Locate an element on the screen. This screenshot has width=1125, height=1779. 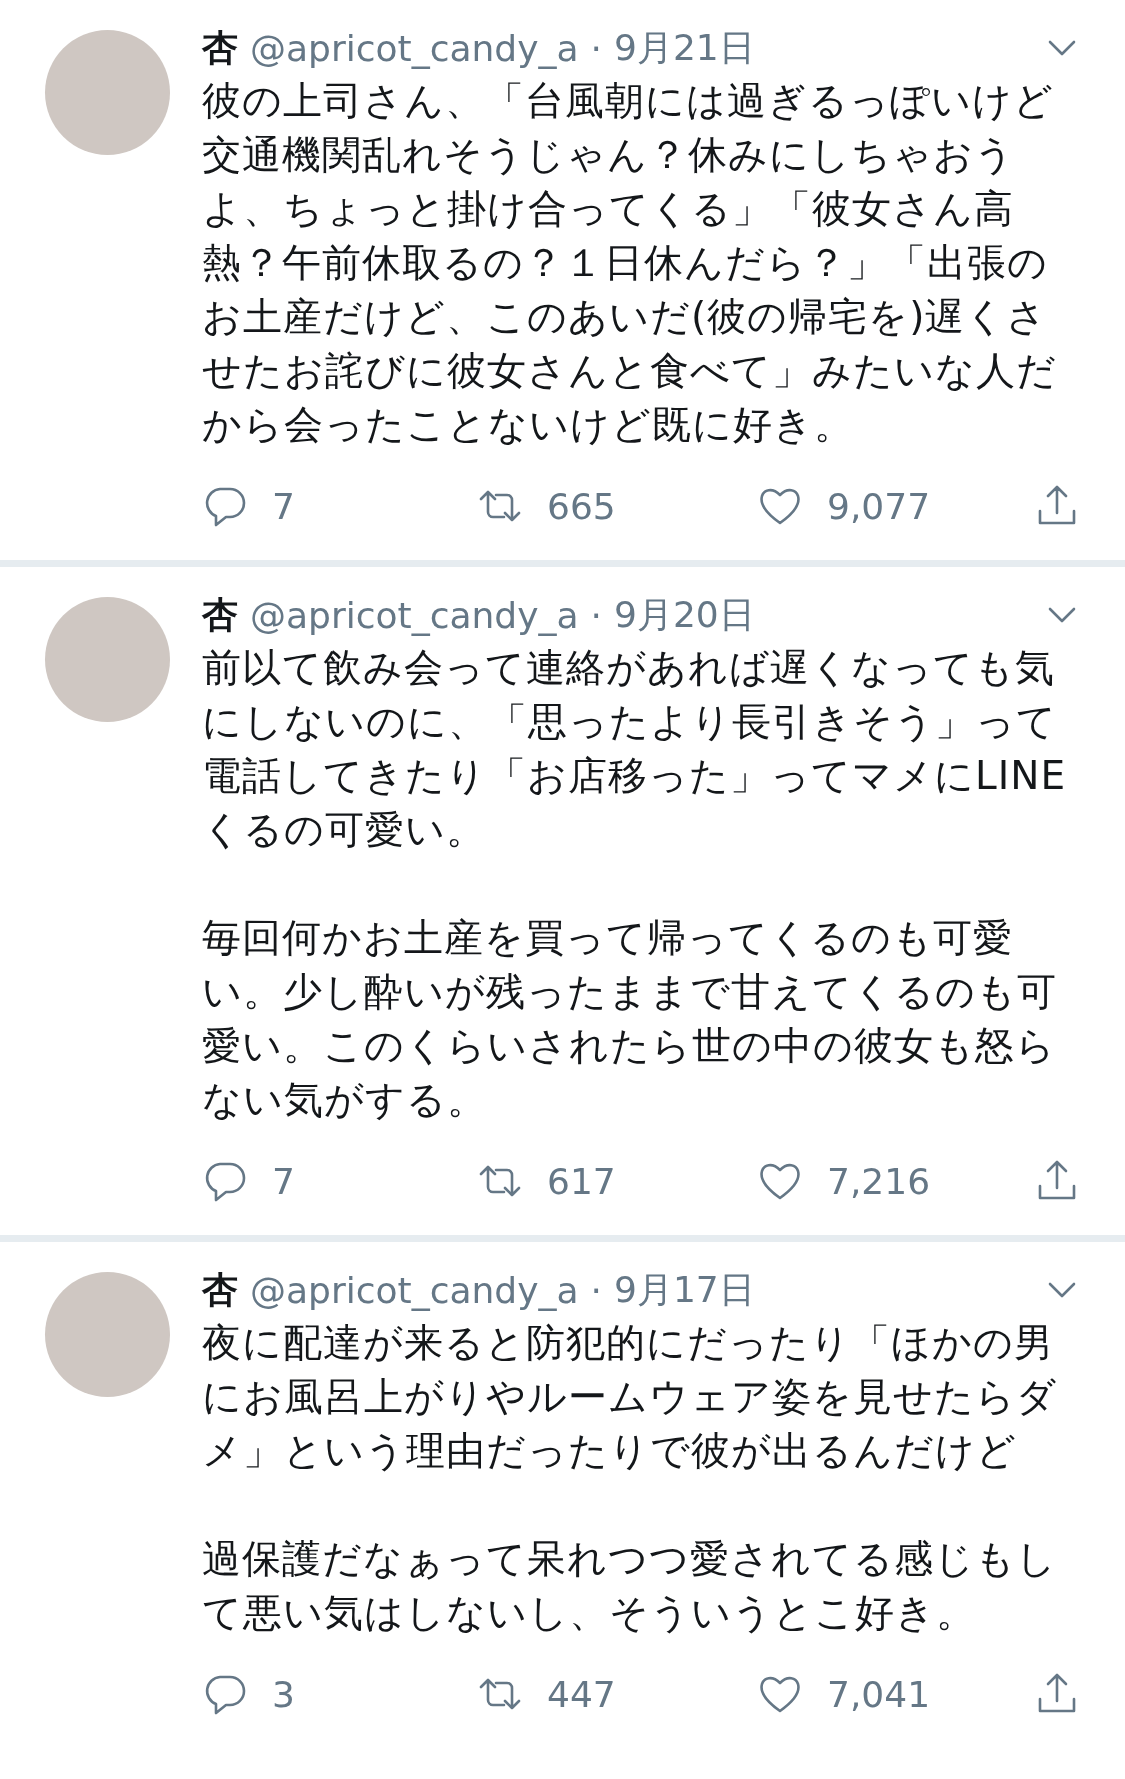
reply-count: 3 is located at coordinates (283, 1694).